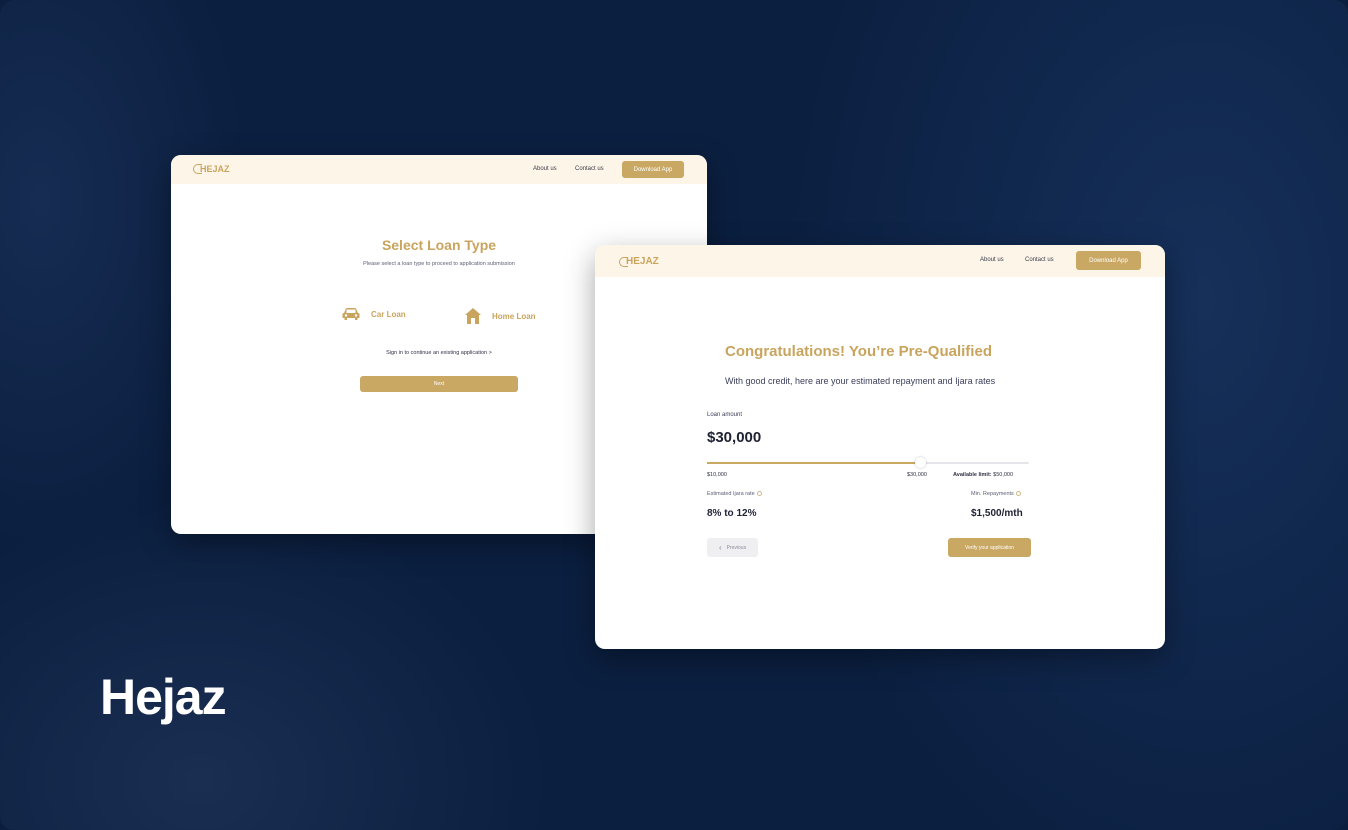 The width and height of the screenshot is (1348, 830). I want to click on rate-label: Estimated Ijara rate, so click(734, 494).